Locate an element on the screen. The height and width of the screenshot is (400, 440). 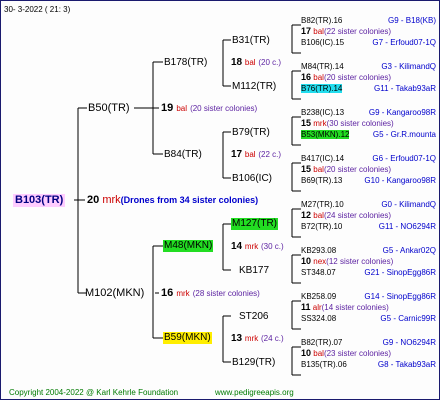
gen4-lower-queen: SS324.08 is located at coordinates (318, 318).